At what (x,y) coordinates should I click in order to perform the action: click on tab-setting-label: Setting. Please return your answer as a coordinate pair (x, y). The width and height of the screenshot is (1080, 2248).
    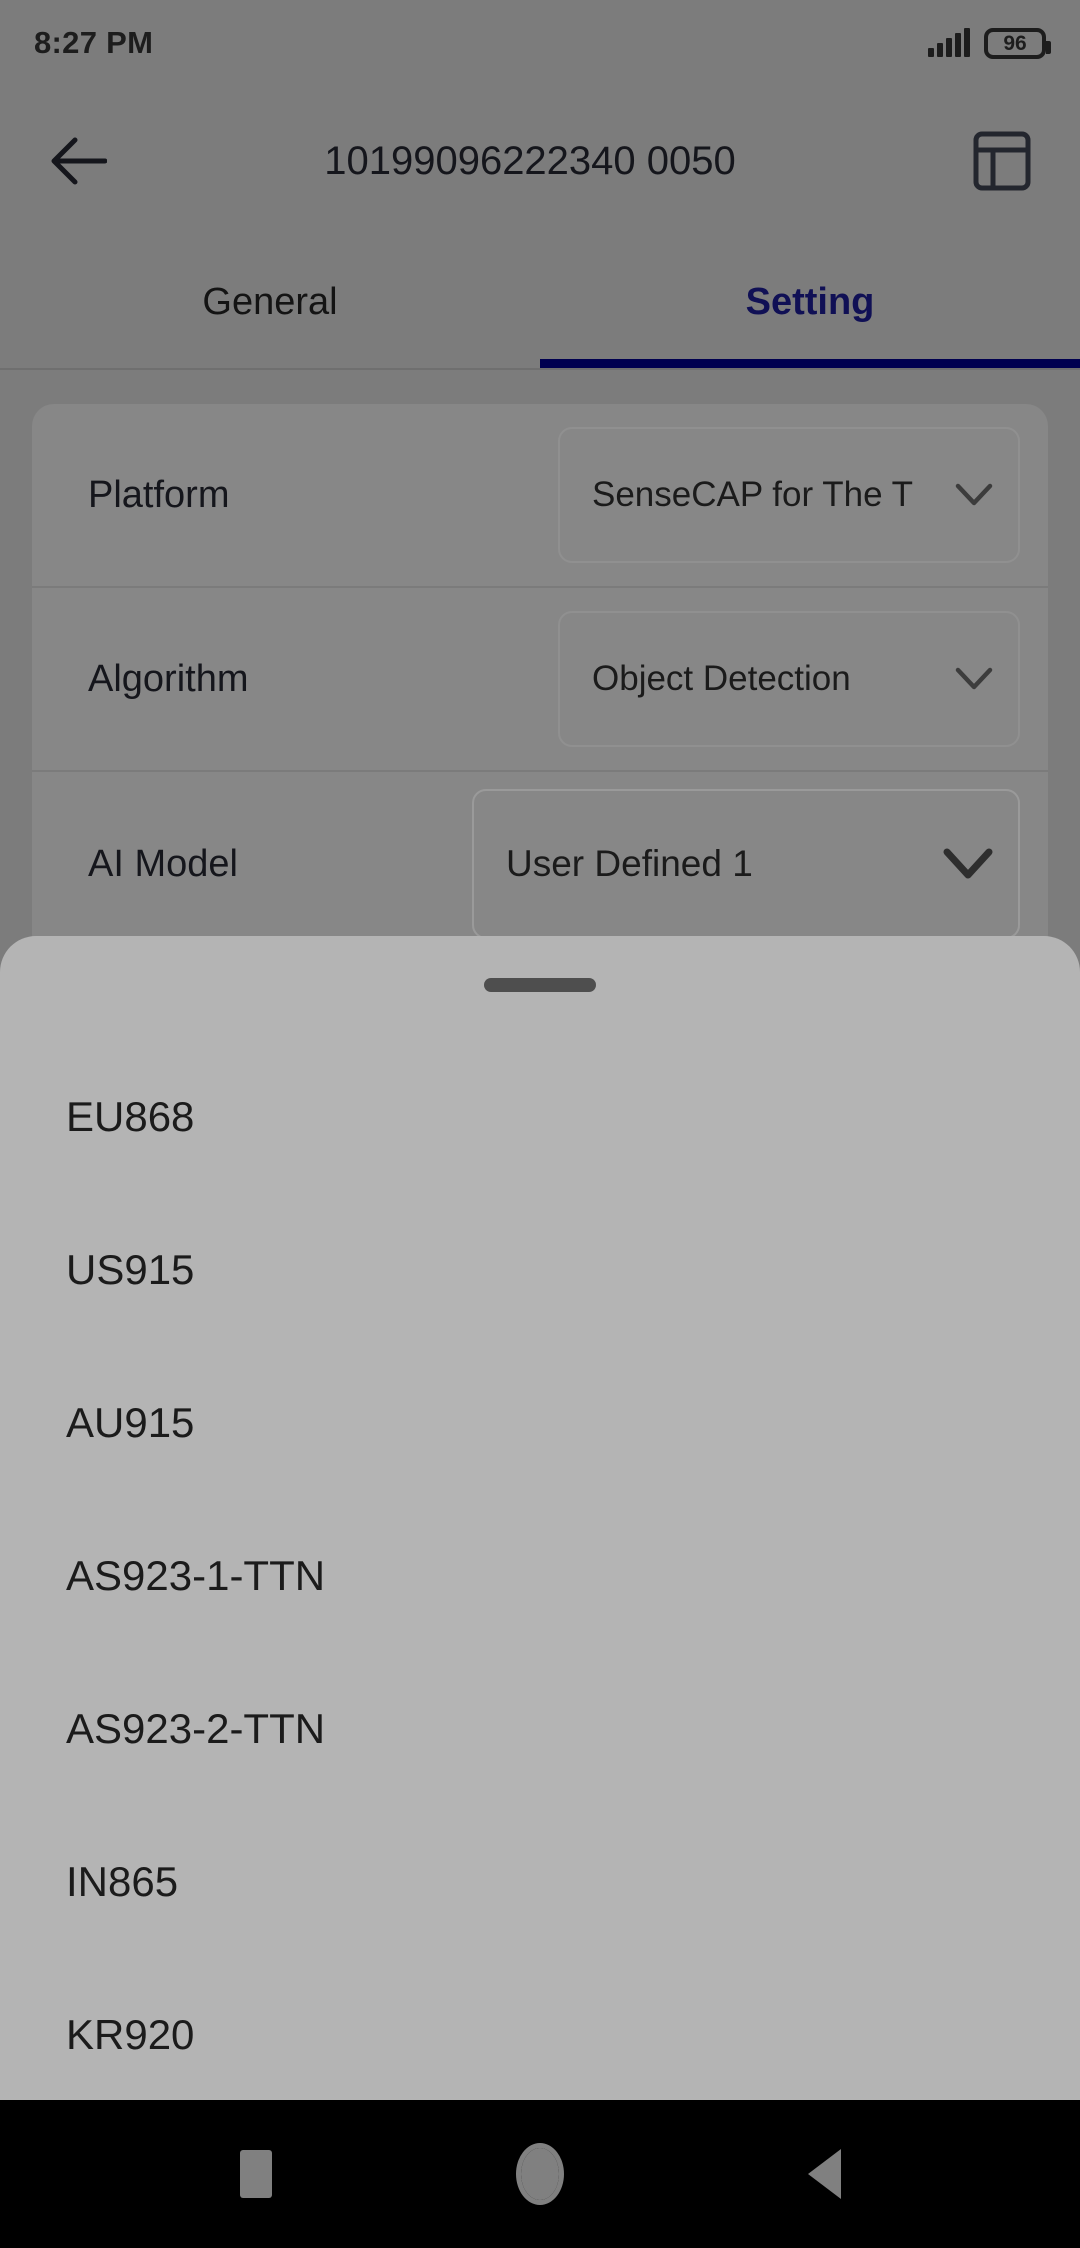
    Looking at the image, I should click on (810, 301).